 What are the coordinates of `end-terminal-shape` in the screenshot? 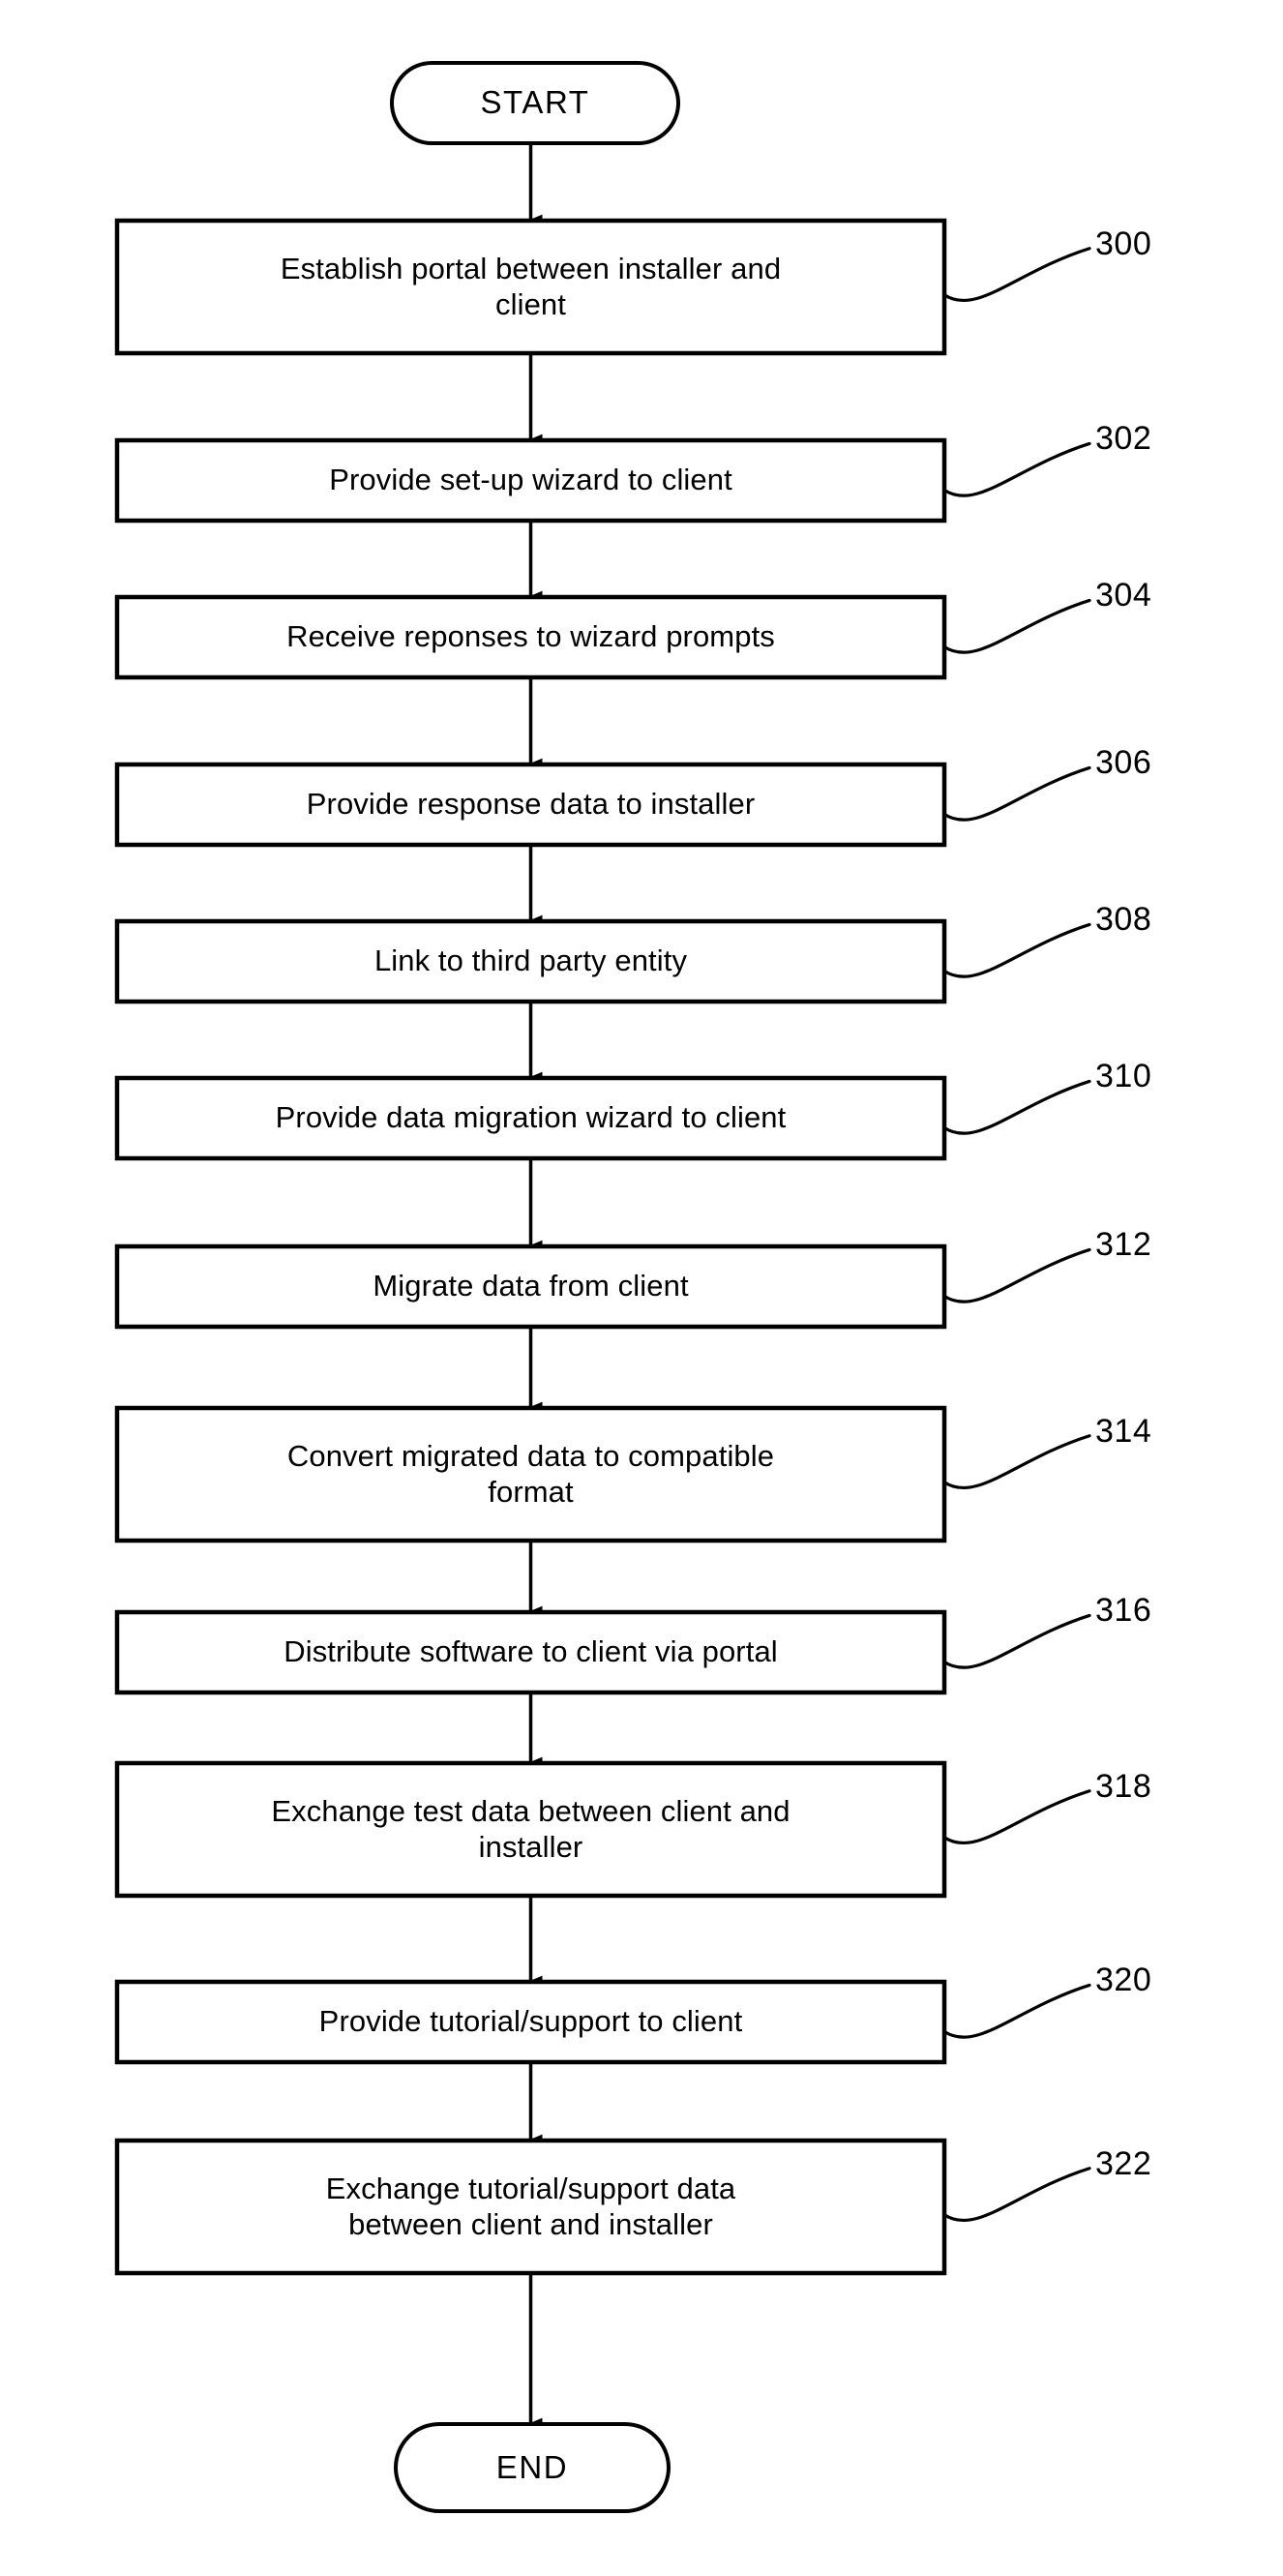 It's located at (532, 2467).